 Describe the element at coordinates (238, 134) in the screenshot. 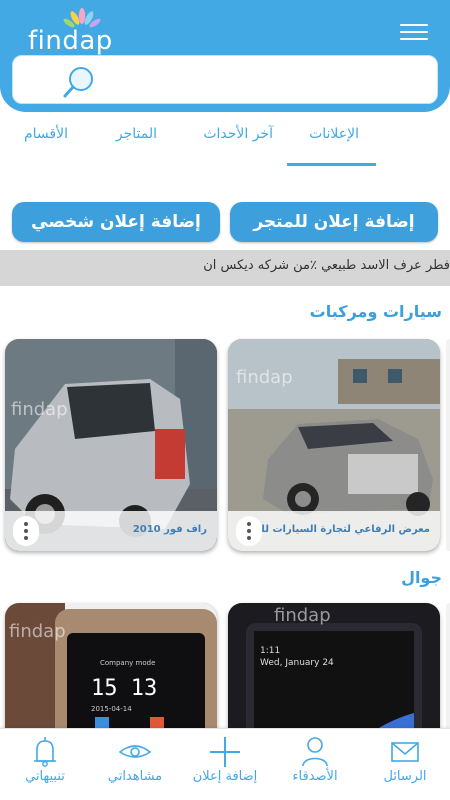

I see `tab-latest-events: آخر الأحداث` at that location.